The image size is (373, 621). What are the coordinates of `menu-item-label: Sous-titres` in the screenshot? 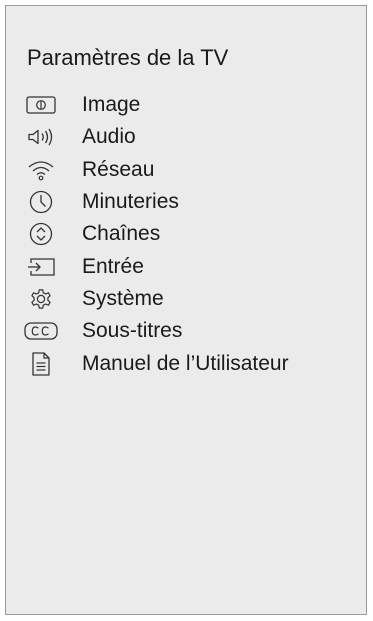 It's located at (132, 331).